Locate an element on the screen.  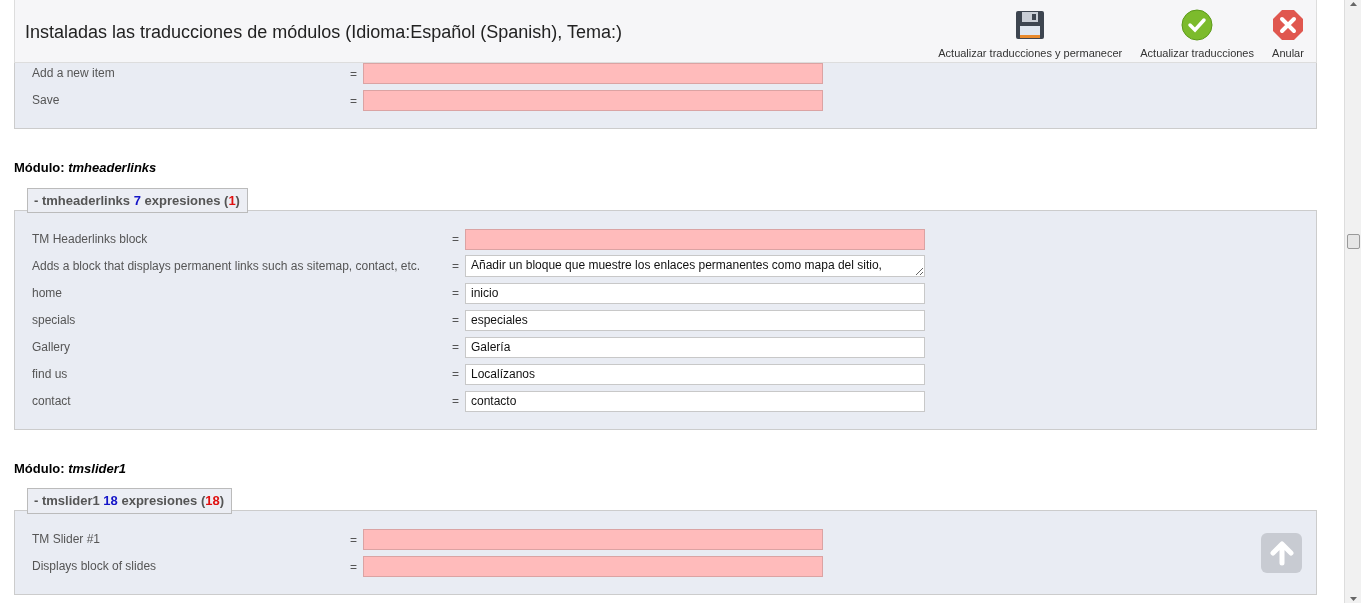
field-label: TM Headerlinks block is located at coordinates (90, 239).